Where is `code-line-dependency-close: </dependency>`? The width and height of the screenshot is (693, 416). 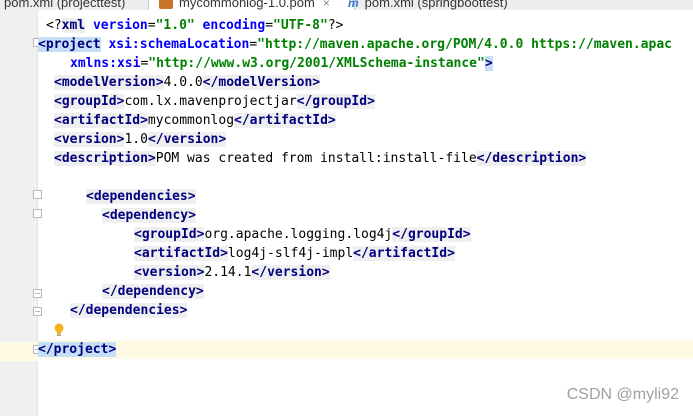
code-line-dependency-close: </dependency> is located at coordinates (153, 291).